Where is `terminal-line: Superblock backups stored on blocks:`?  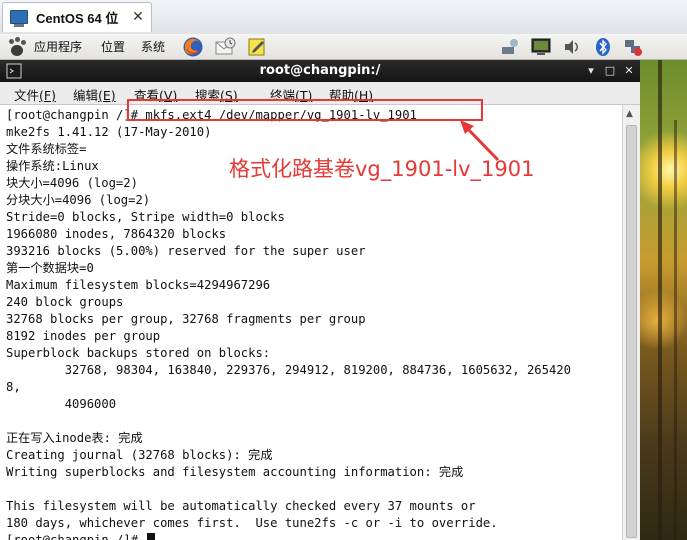
terminal-line: Superblock backups stored on blocks: is located at coordinates (138, 353).